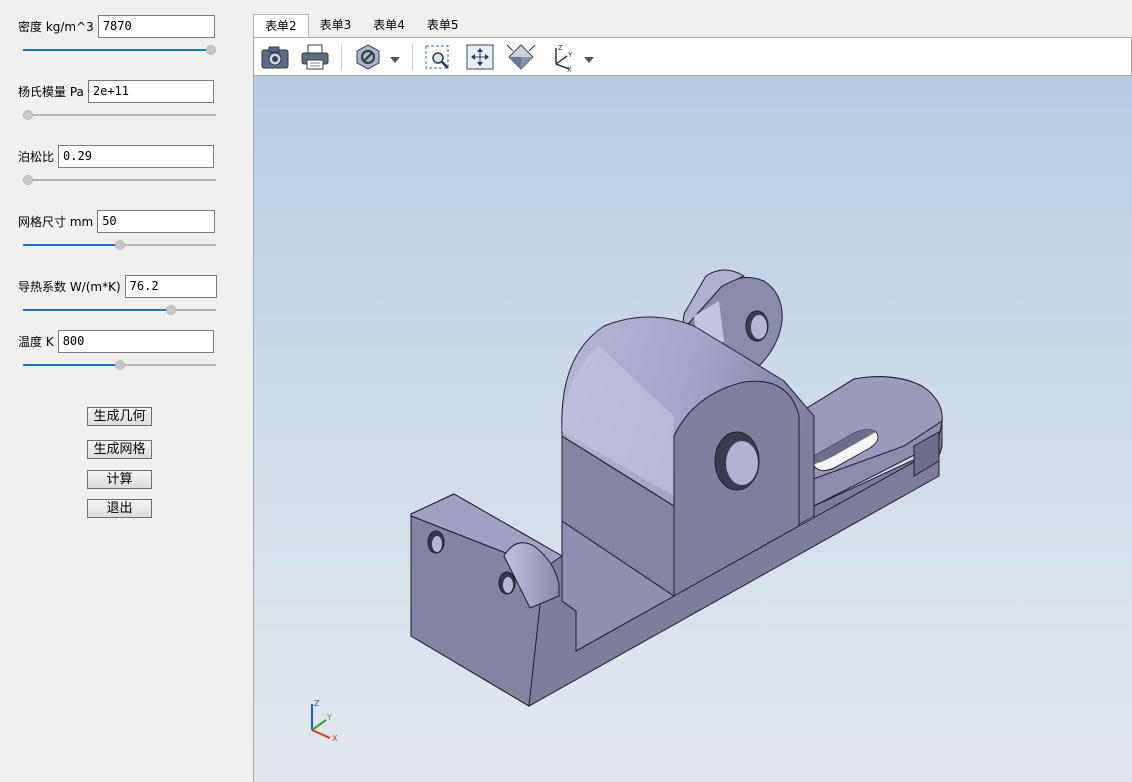 This screenshot has width=1132, height=782. I want to click on youngs-modulus-row: 杨氏模量 Pa 2e+11, so click(116, 91).